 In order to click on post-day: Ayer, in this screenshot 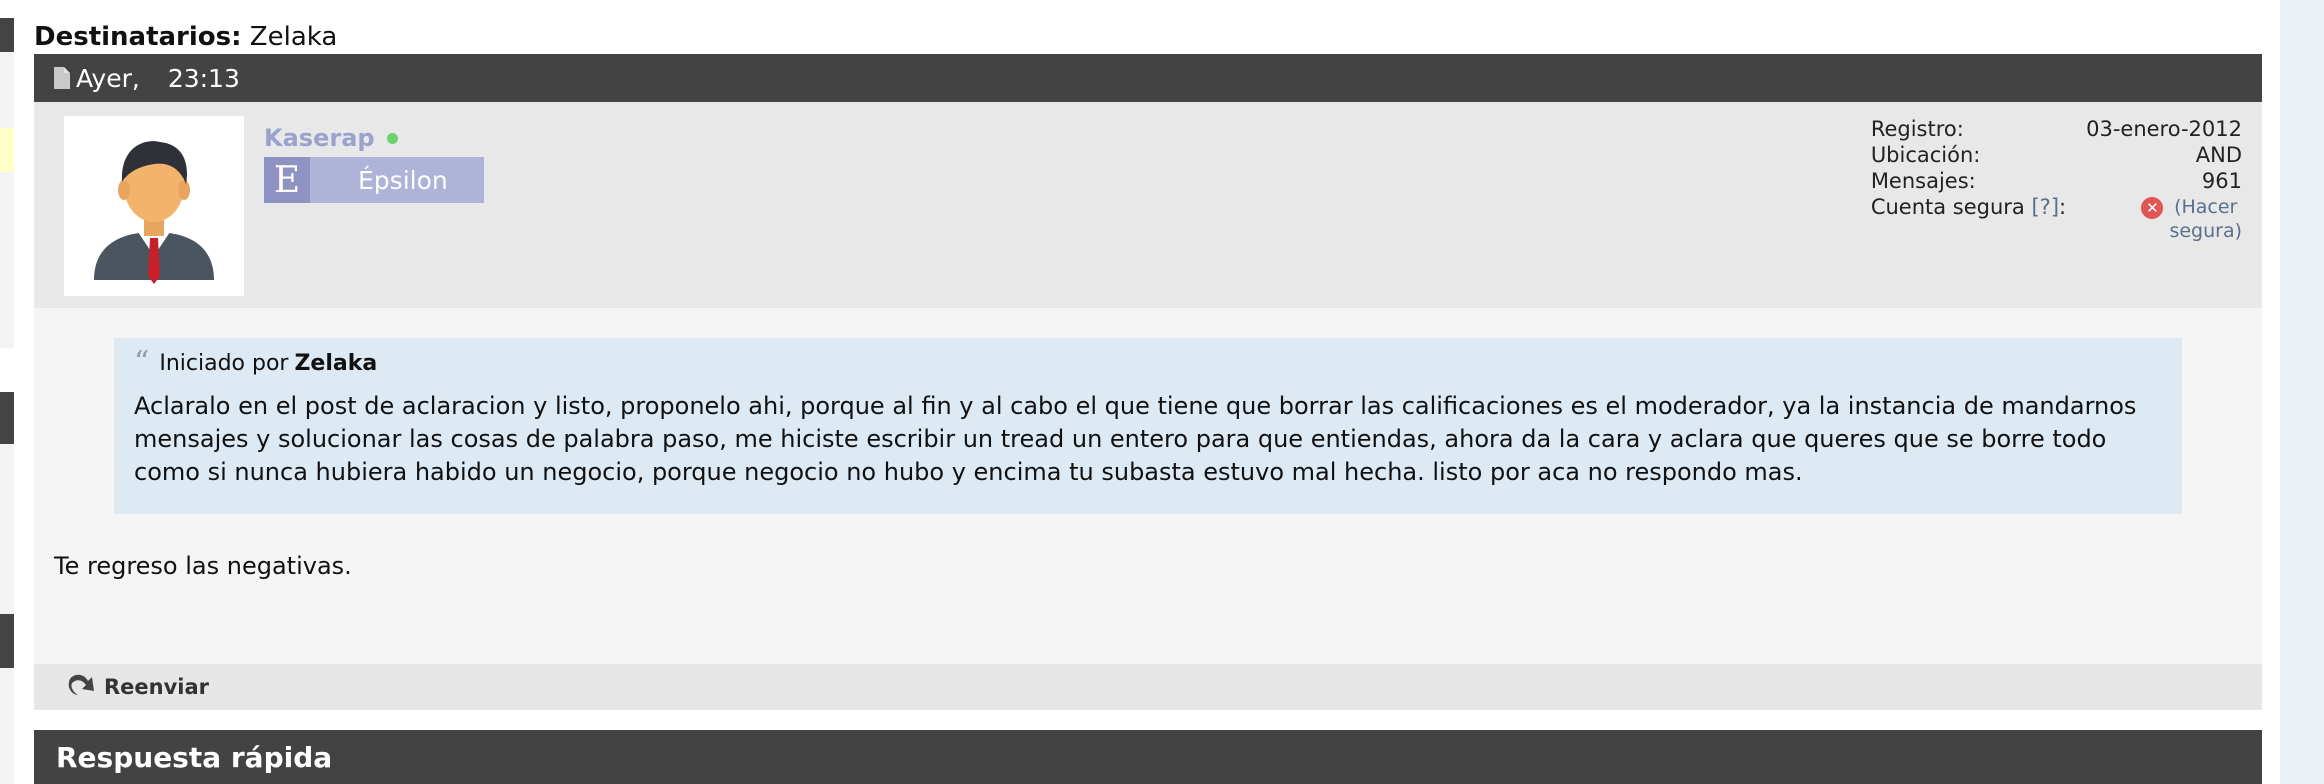, I will do `click(108, 78)`.